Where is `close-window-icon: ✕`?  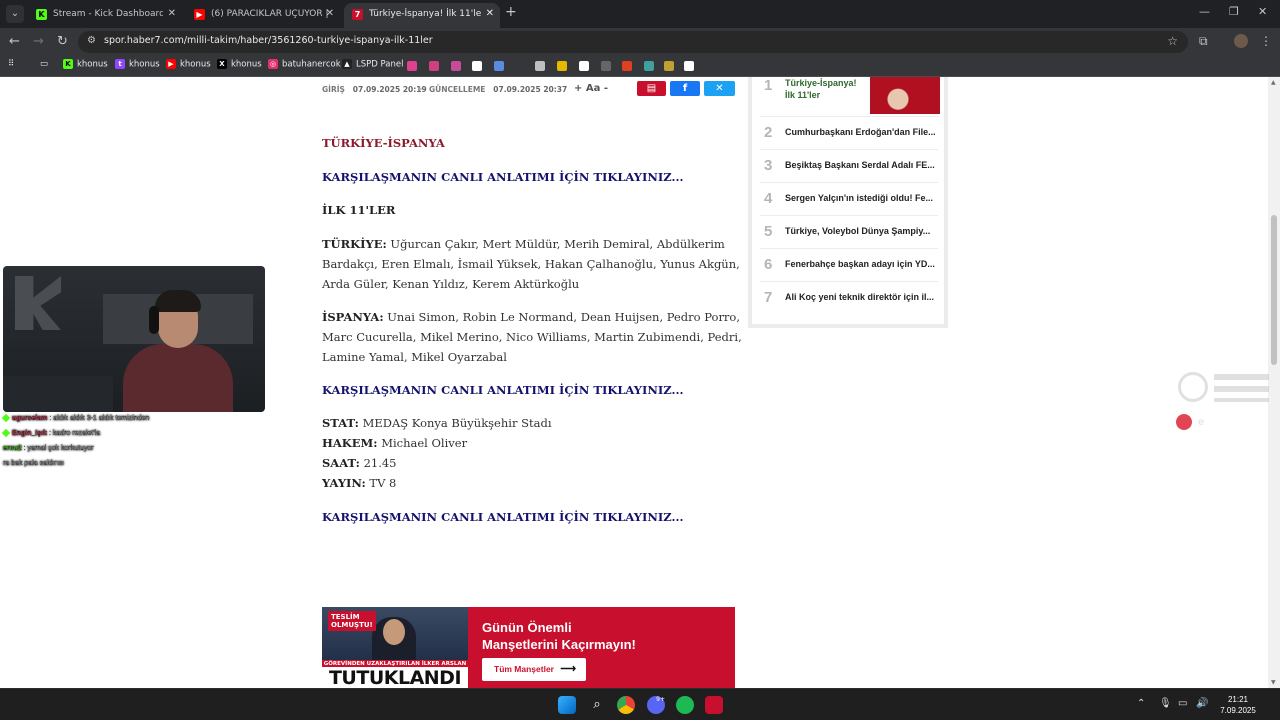 close-window-icon: ✕ is located at coordinates (1262, 11).